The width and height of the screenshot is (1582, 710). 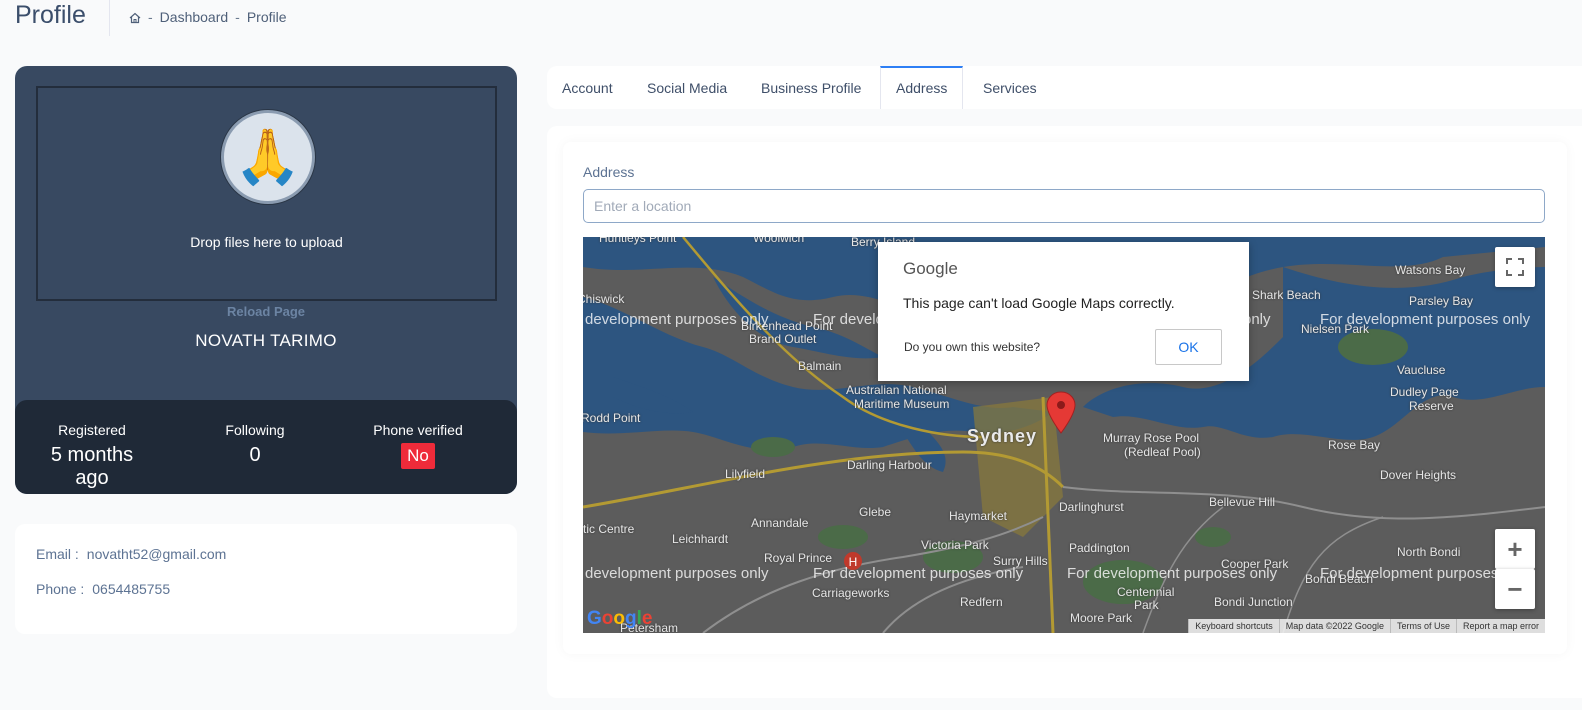 I want to click on stat-phone-label: Phone verified, so click(x=418, y=430).